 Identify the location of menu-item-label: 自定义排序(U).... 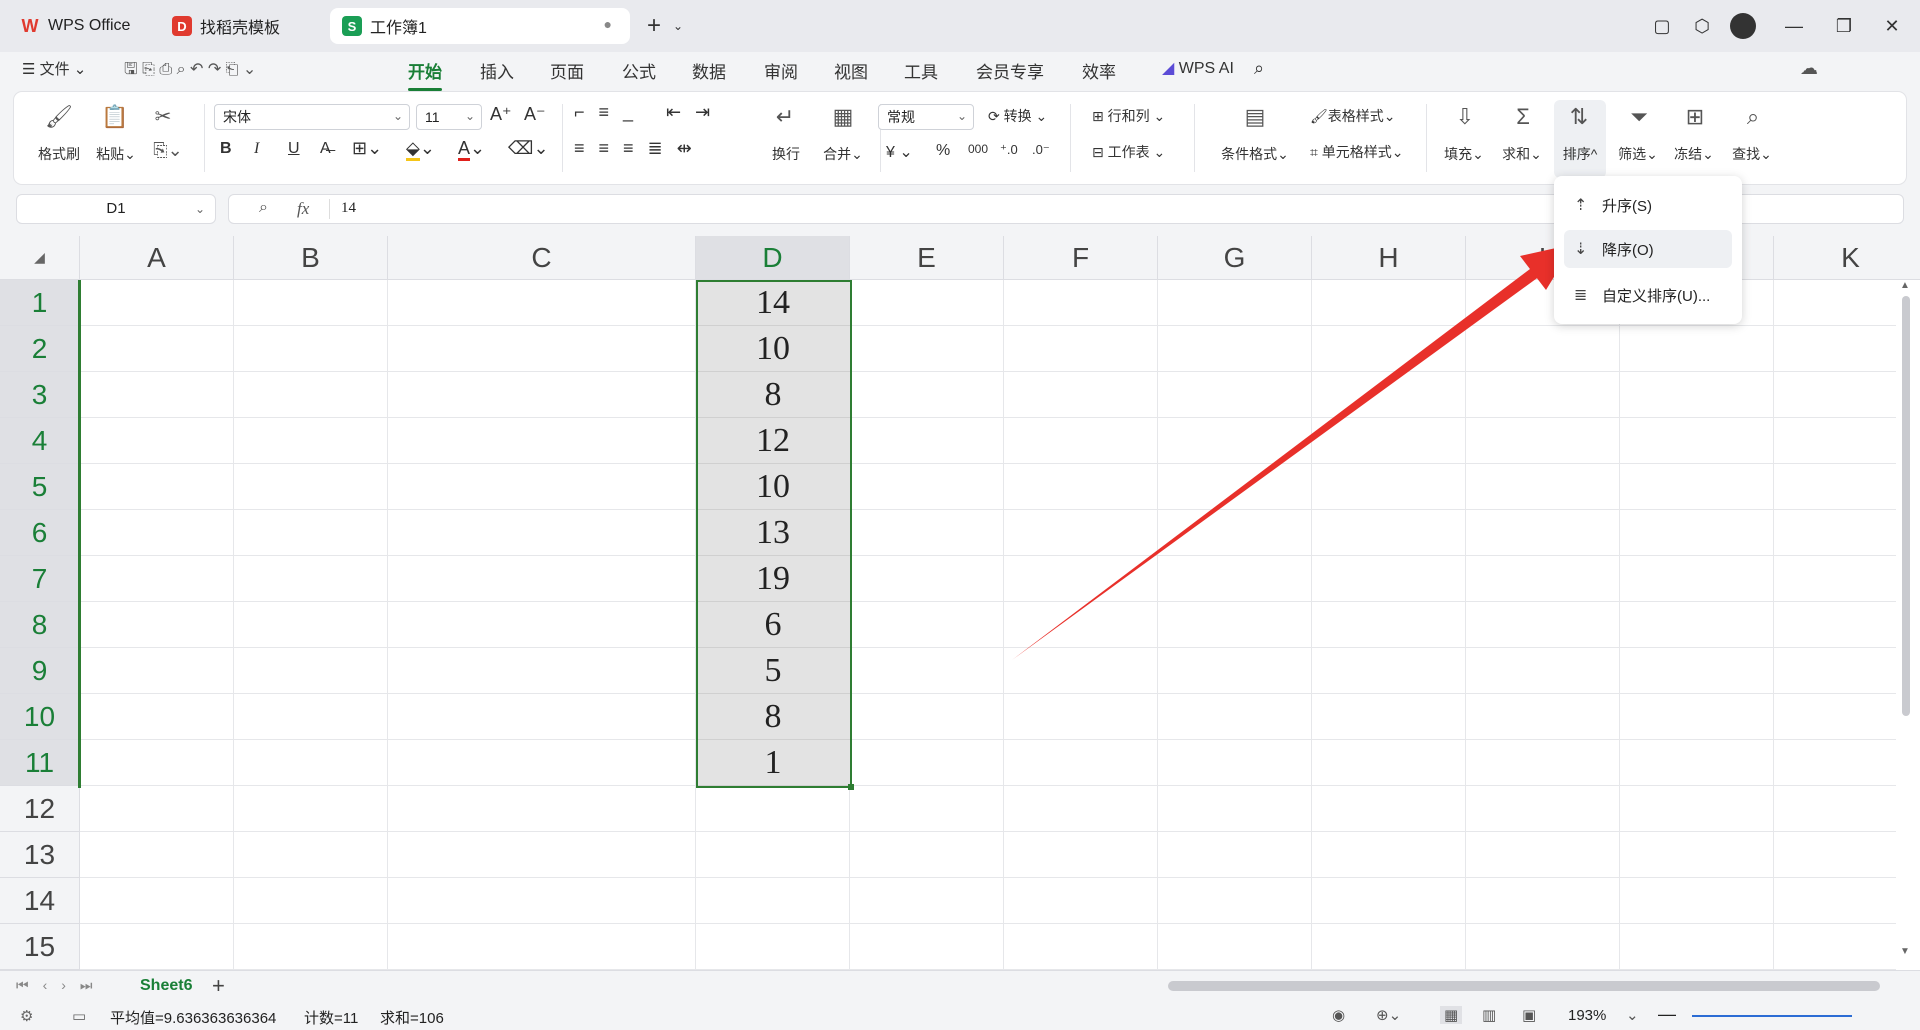
(1656, 296).